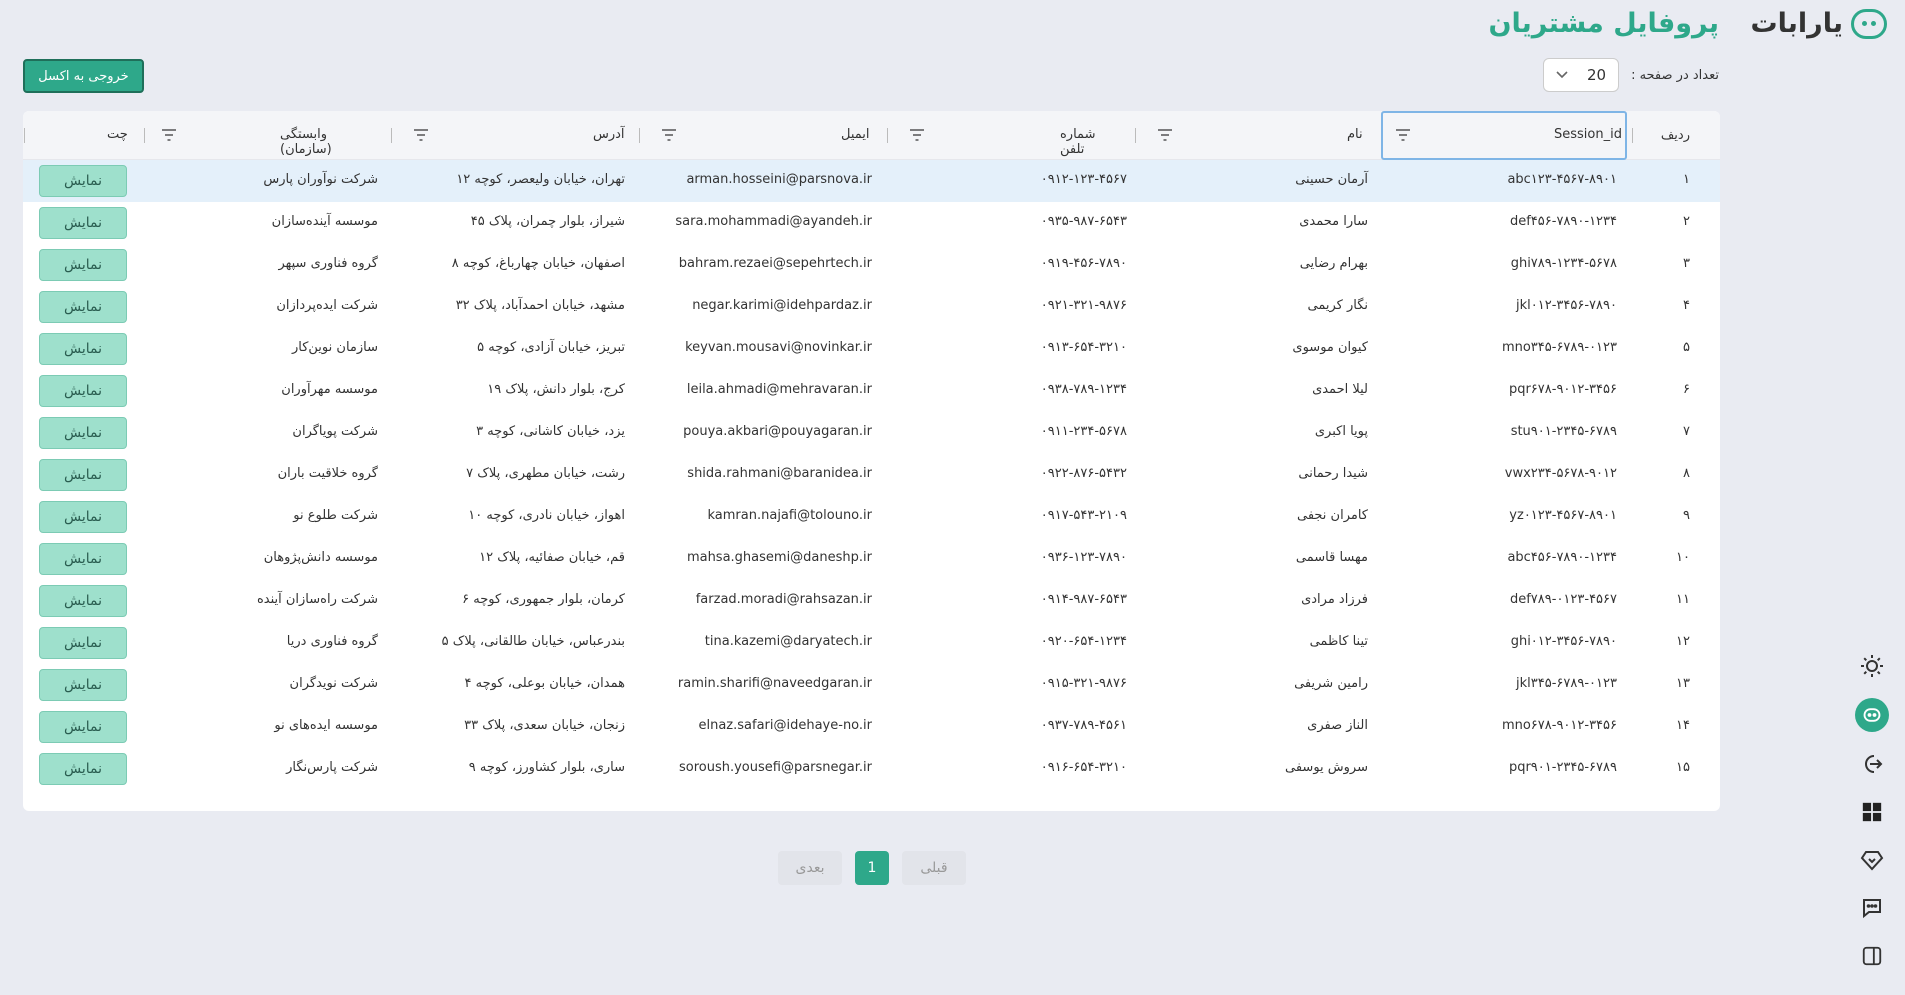 The width and height of the screenshot is (1905, 995). I want to click on cell-session-id: abc۱۲۳-۴۵۶۷-۸۹۰۱, so click(1562, 179).